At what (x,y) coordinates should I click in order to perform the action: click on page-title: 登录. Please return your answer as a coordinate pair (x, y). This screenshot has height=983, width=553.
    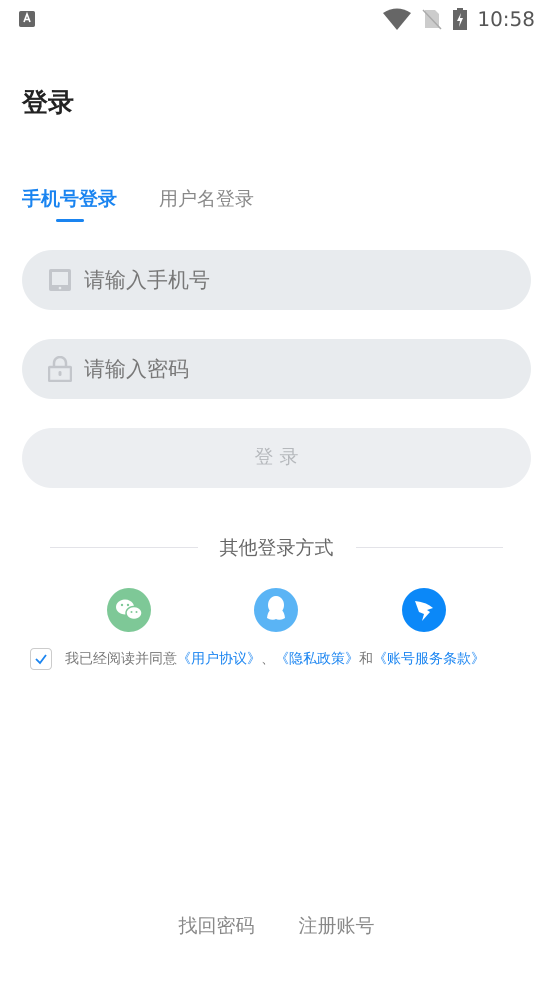
    Looking at the image, I should click on (48, 103).